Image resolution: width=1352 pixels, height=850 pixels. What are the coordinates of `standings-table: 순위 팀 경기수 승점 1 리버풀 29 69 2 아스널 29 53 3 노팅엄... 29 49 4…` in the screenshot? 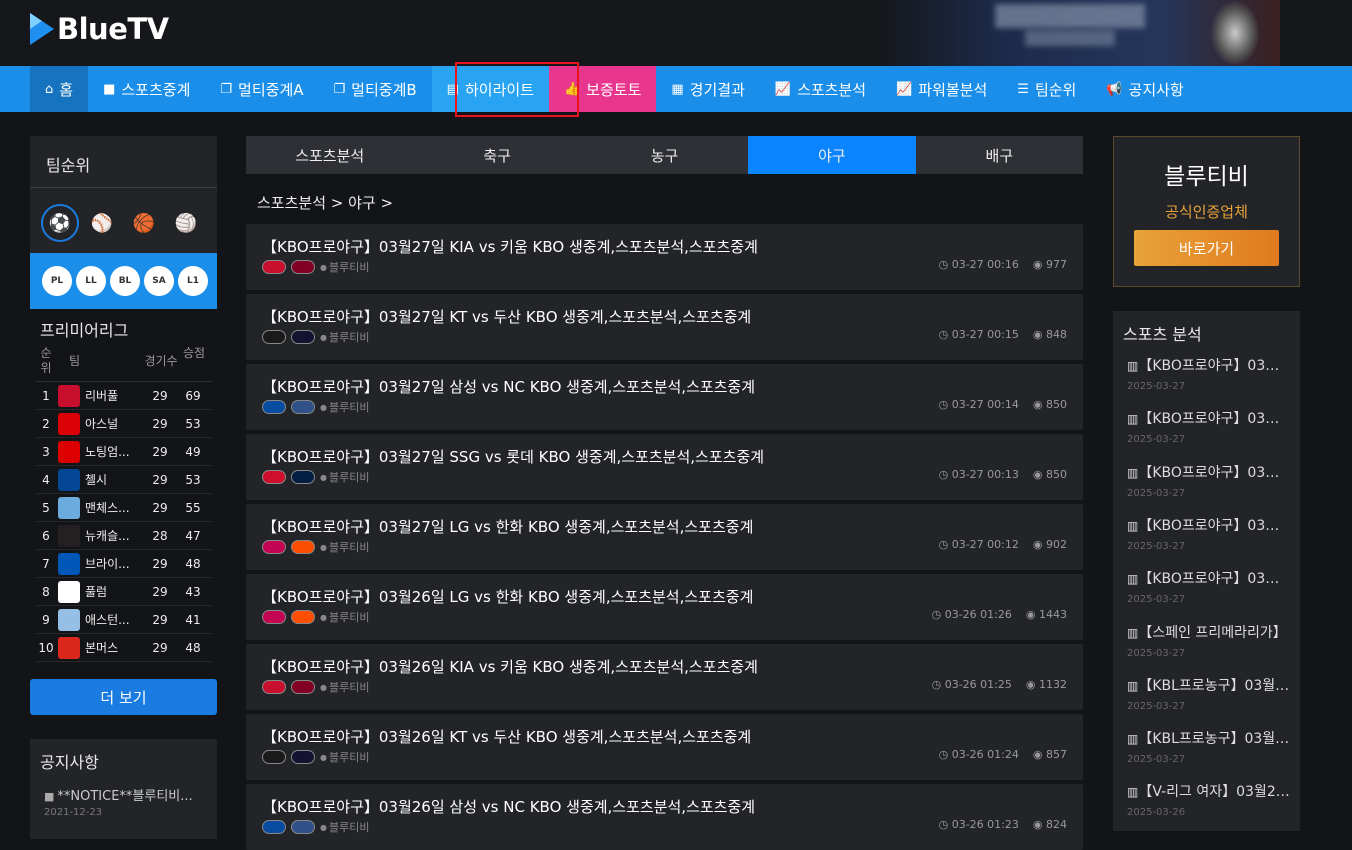 It's located at (124, 503).